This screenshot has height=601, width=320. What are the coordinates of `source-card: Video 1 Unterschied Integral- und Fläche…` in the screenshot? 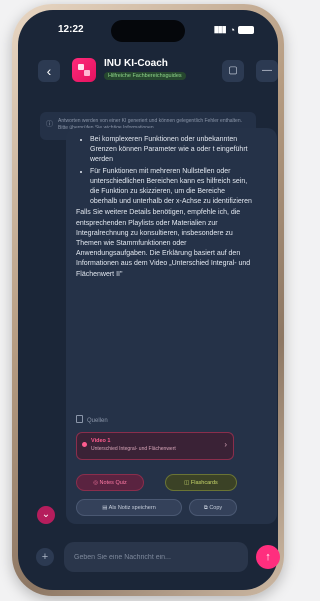 It's located at (155, 446).